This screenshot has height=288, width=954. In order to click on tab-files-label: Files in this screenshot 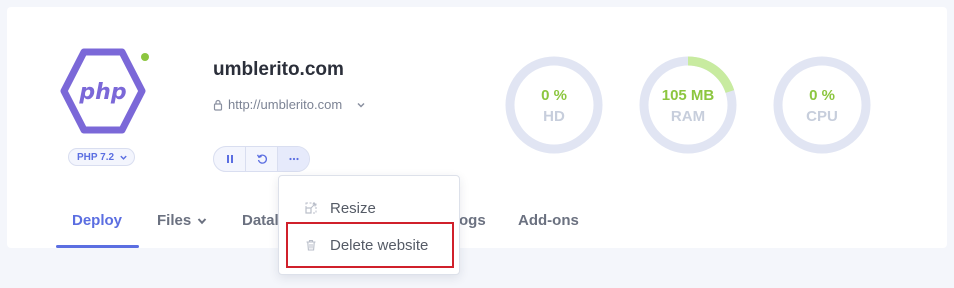, I will do `click(174, 220)`.